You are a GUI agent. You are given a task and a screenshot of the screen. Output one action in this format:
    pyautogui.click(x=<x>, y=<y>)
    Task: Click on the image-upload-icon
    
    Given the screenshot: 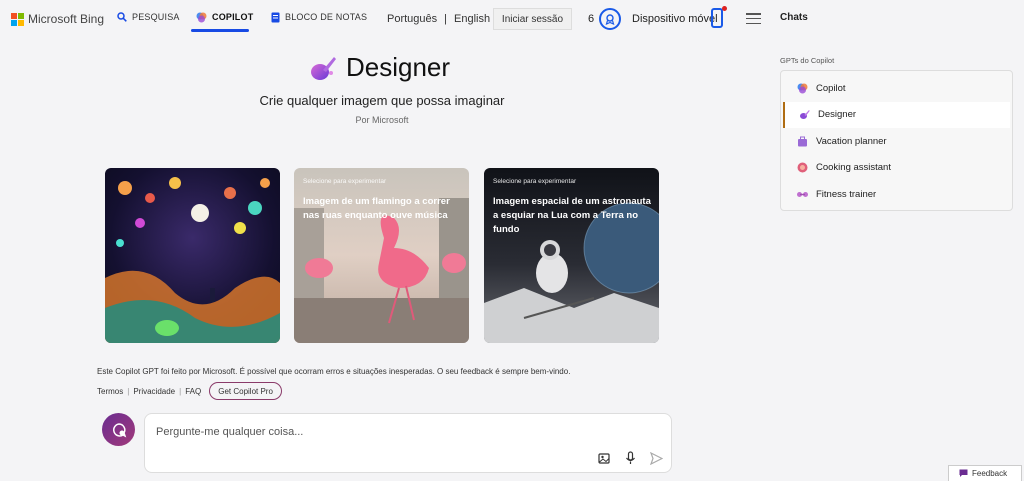 What is the action you would take?
    pyautogui.click(x=604, y=458)
    